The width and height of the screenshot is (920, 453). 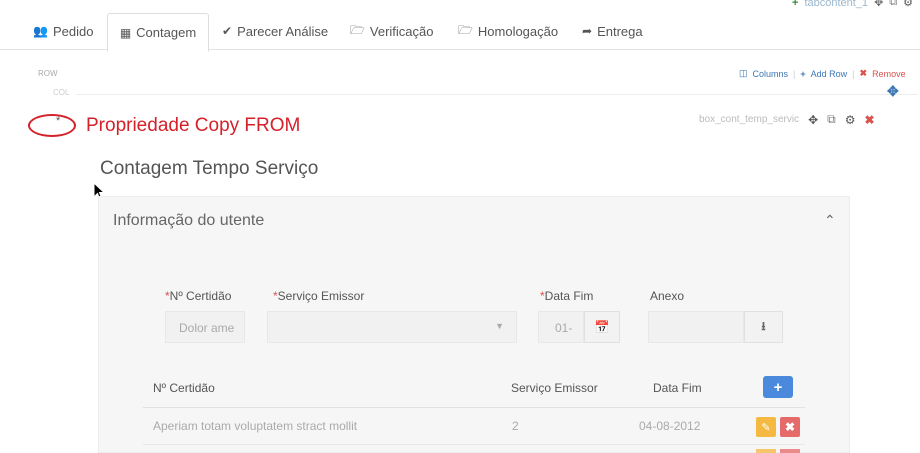 I want to click on row-controls: ◫ Columns | + Add Row | ✖ Remove, so click(x=822, y=73).